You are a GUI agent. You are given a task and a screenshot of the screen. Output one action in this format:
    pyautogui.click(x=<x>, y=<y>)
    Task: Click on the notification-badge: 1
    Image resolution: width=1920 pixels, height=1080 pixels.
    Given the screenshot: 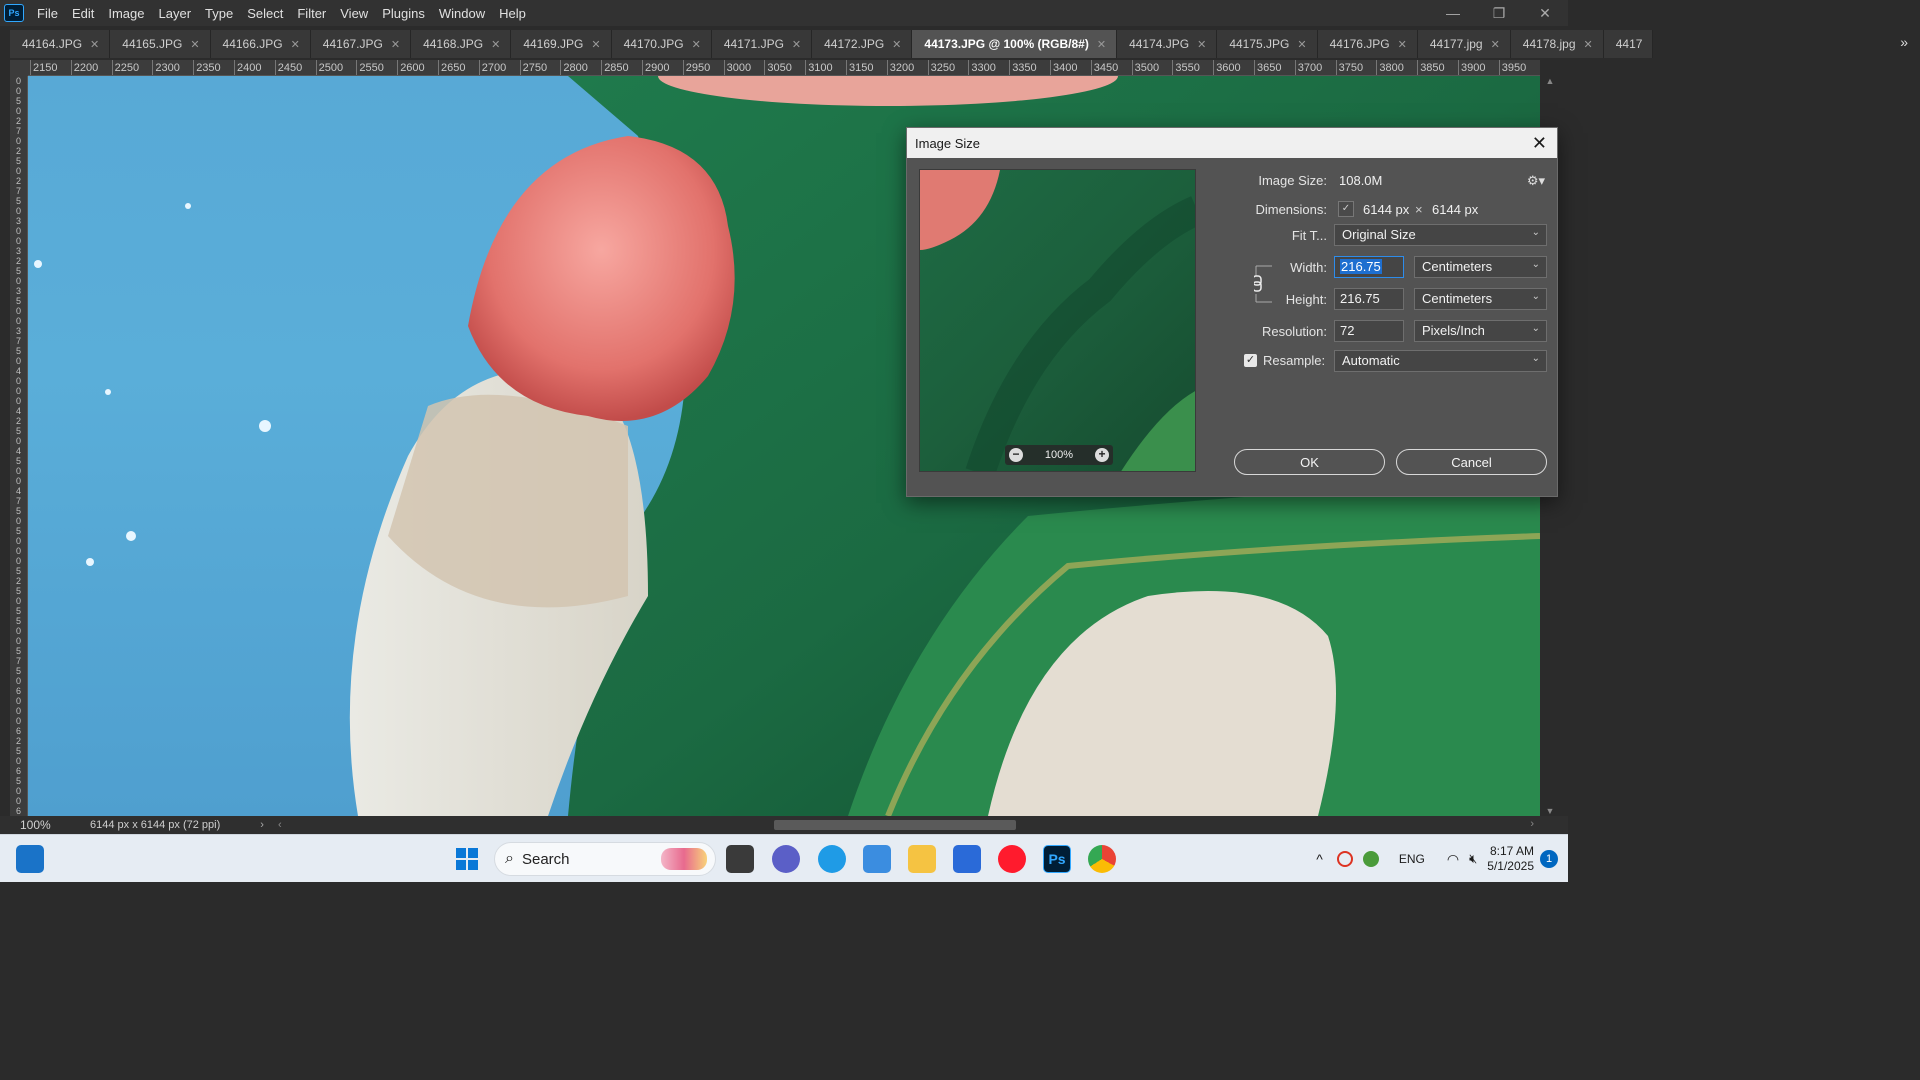 What is the action you would take?
    pyautogui.click(x=1549, y=859)
    